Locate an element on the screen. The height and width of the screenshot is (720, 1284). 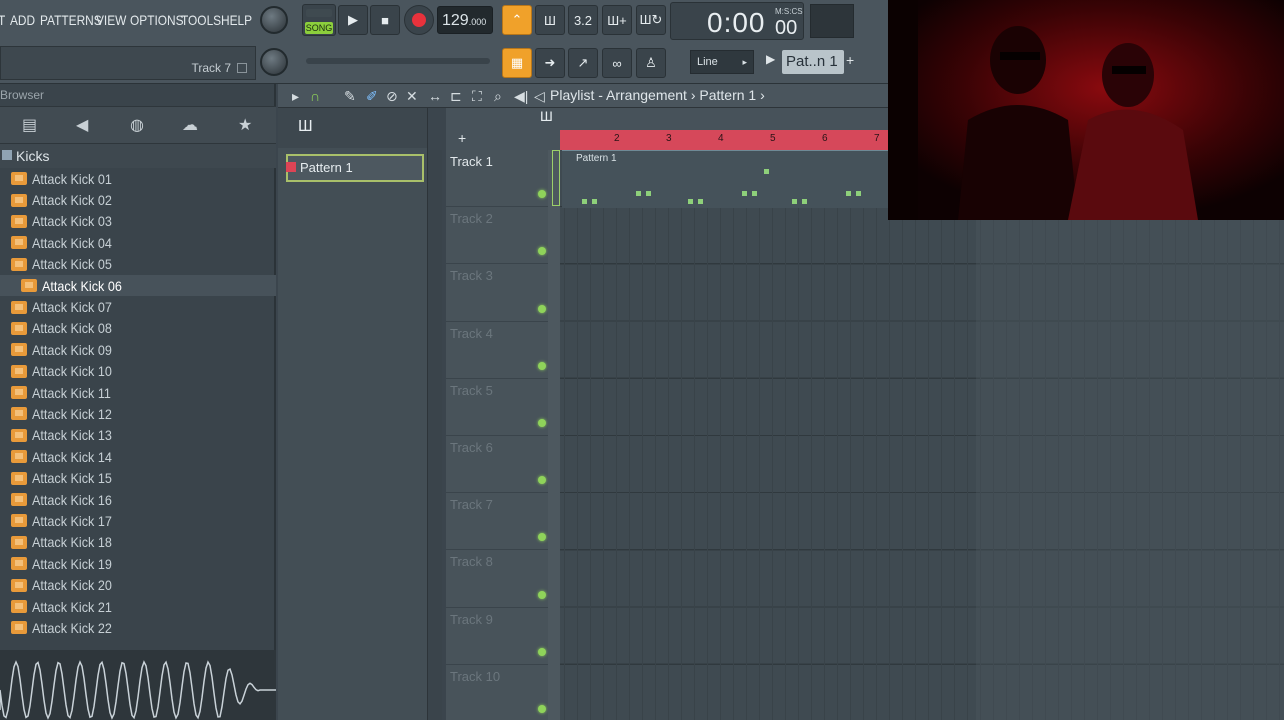
play-button: ▶ is located at coordinates (353, 20).